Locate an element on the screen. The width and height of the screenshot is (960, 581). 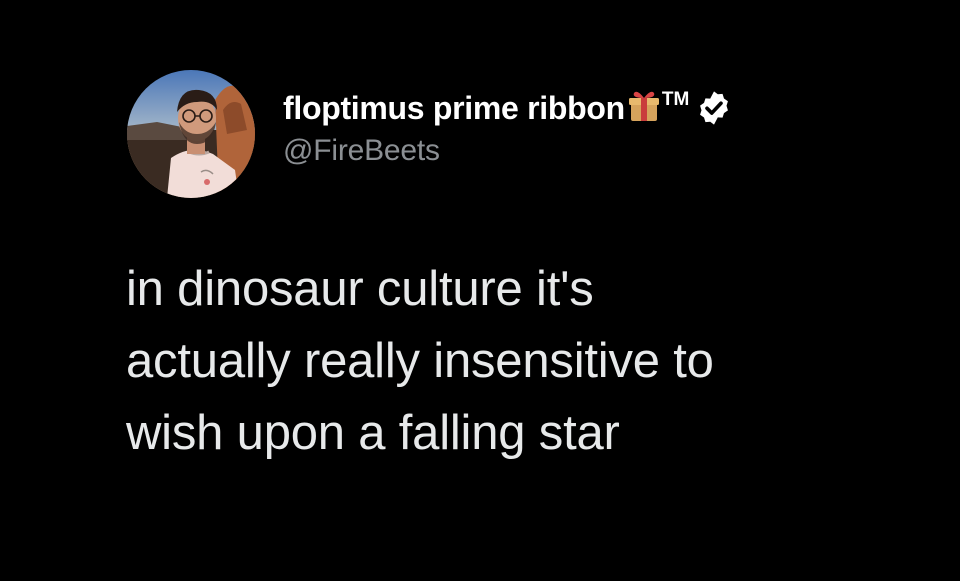
avatar-photo is located at coordinates (191, 134).